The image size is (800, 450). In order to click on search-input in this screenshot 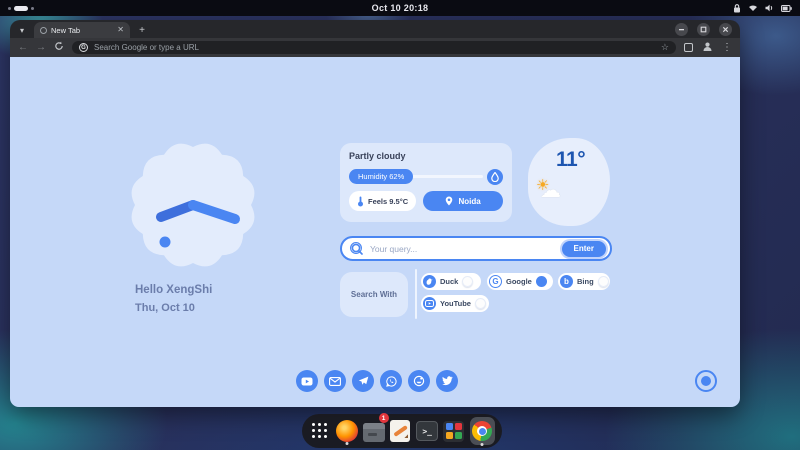, I will do `click(463, 248)`.